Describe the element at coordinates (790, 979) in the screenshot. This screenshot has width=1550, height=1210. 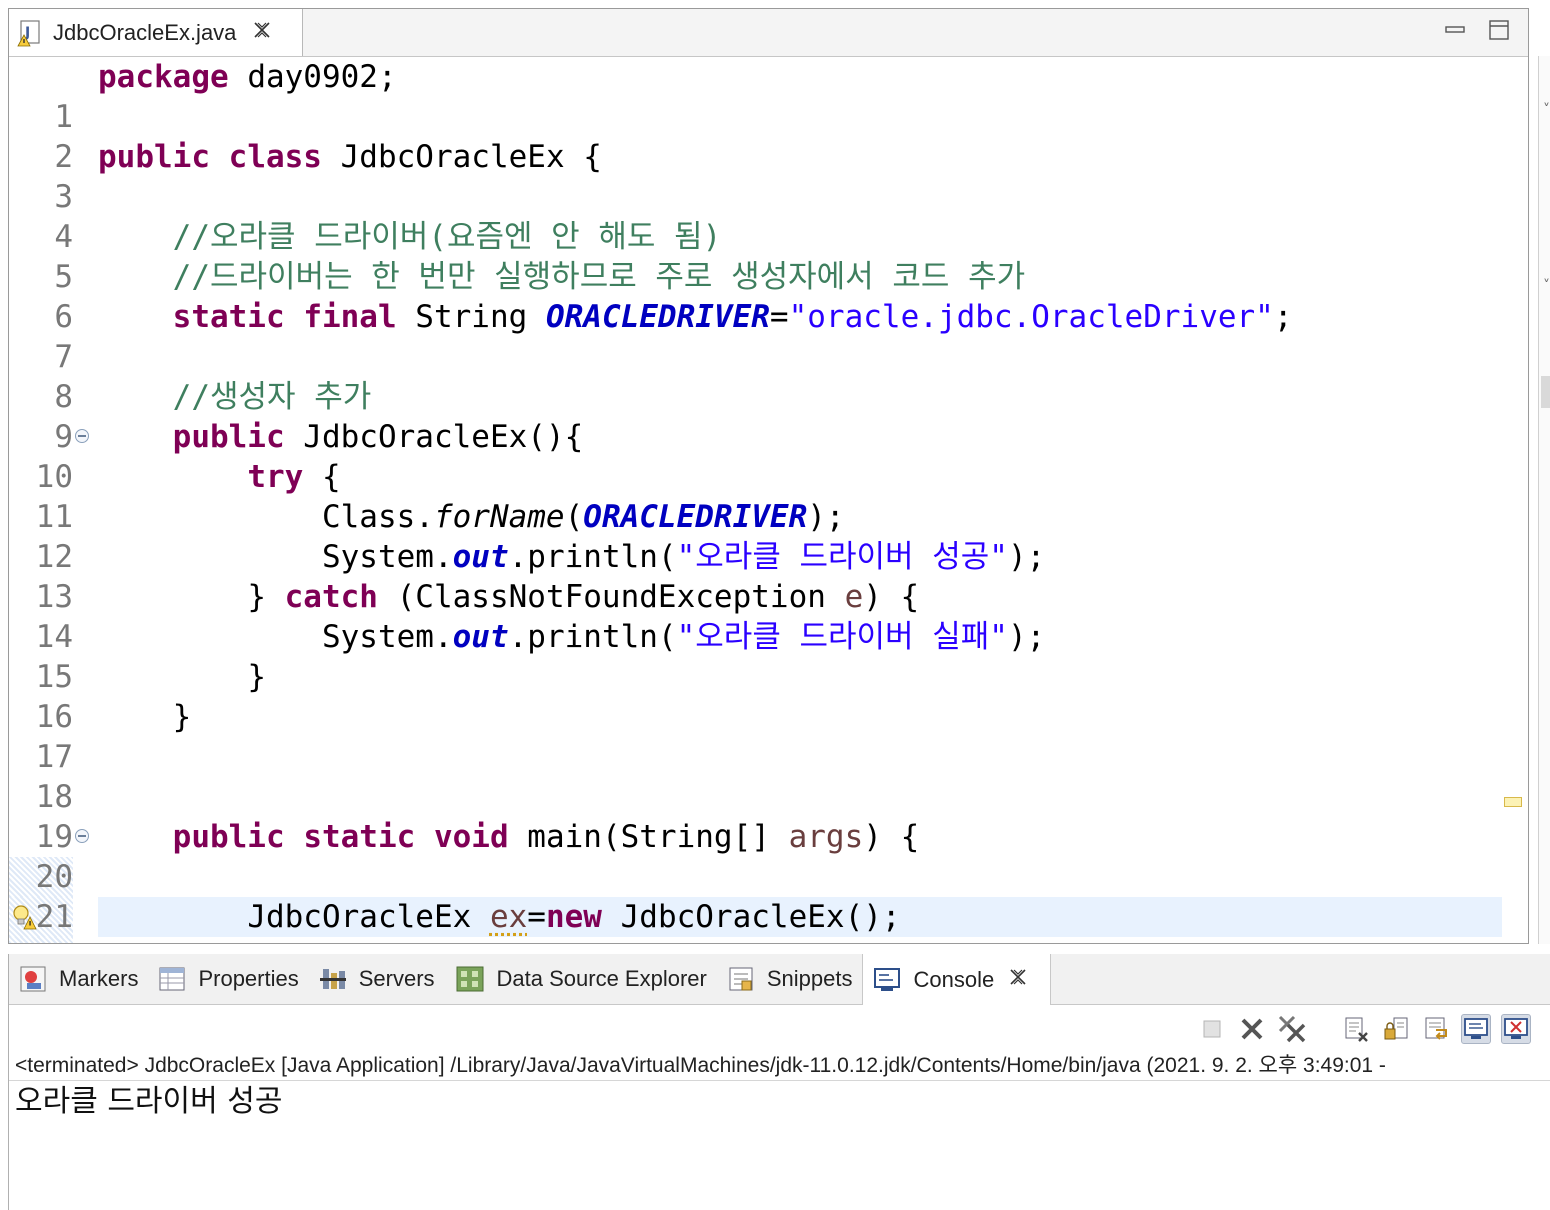
I see `tab-snippets: Snippets` at that location.